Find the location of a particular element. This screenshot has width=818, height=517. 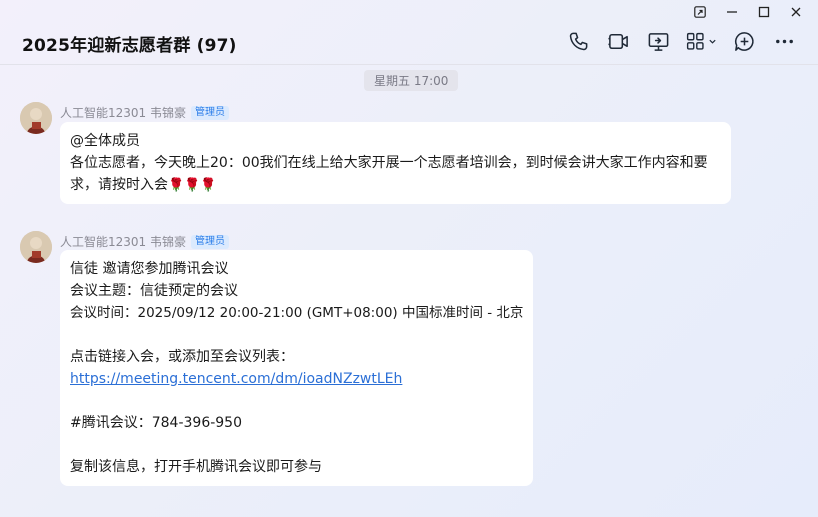

meeting-topic: 会议主题：信徒预定的会议 is located at coordinates (154, 291).